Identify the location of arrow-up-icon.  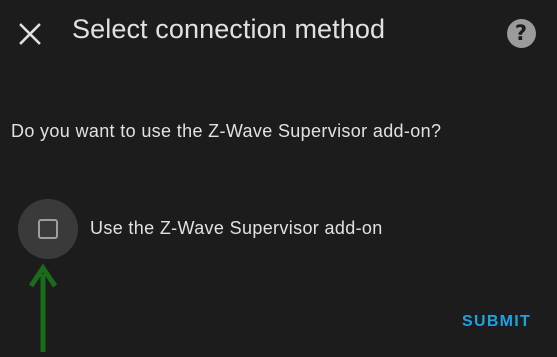
(43, 307).